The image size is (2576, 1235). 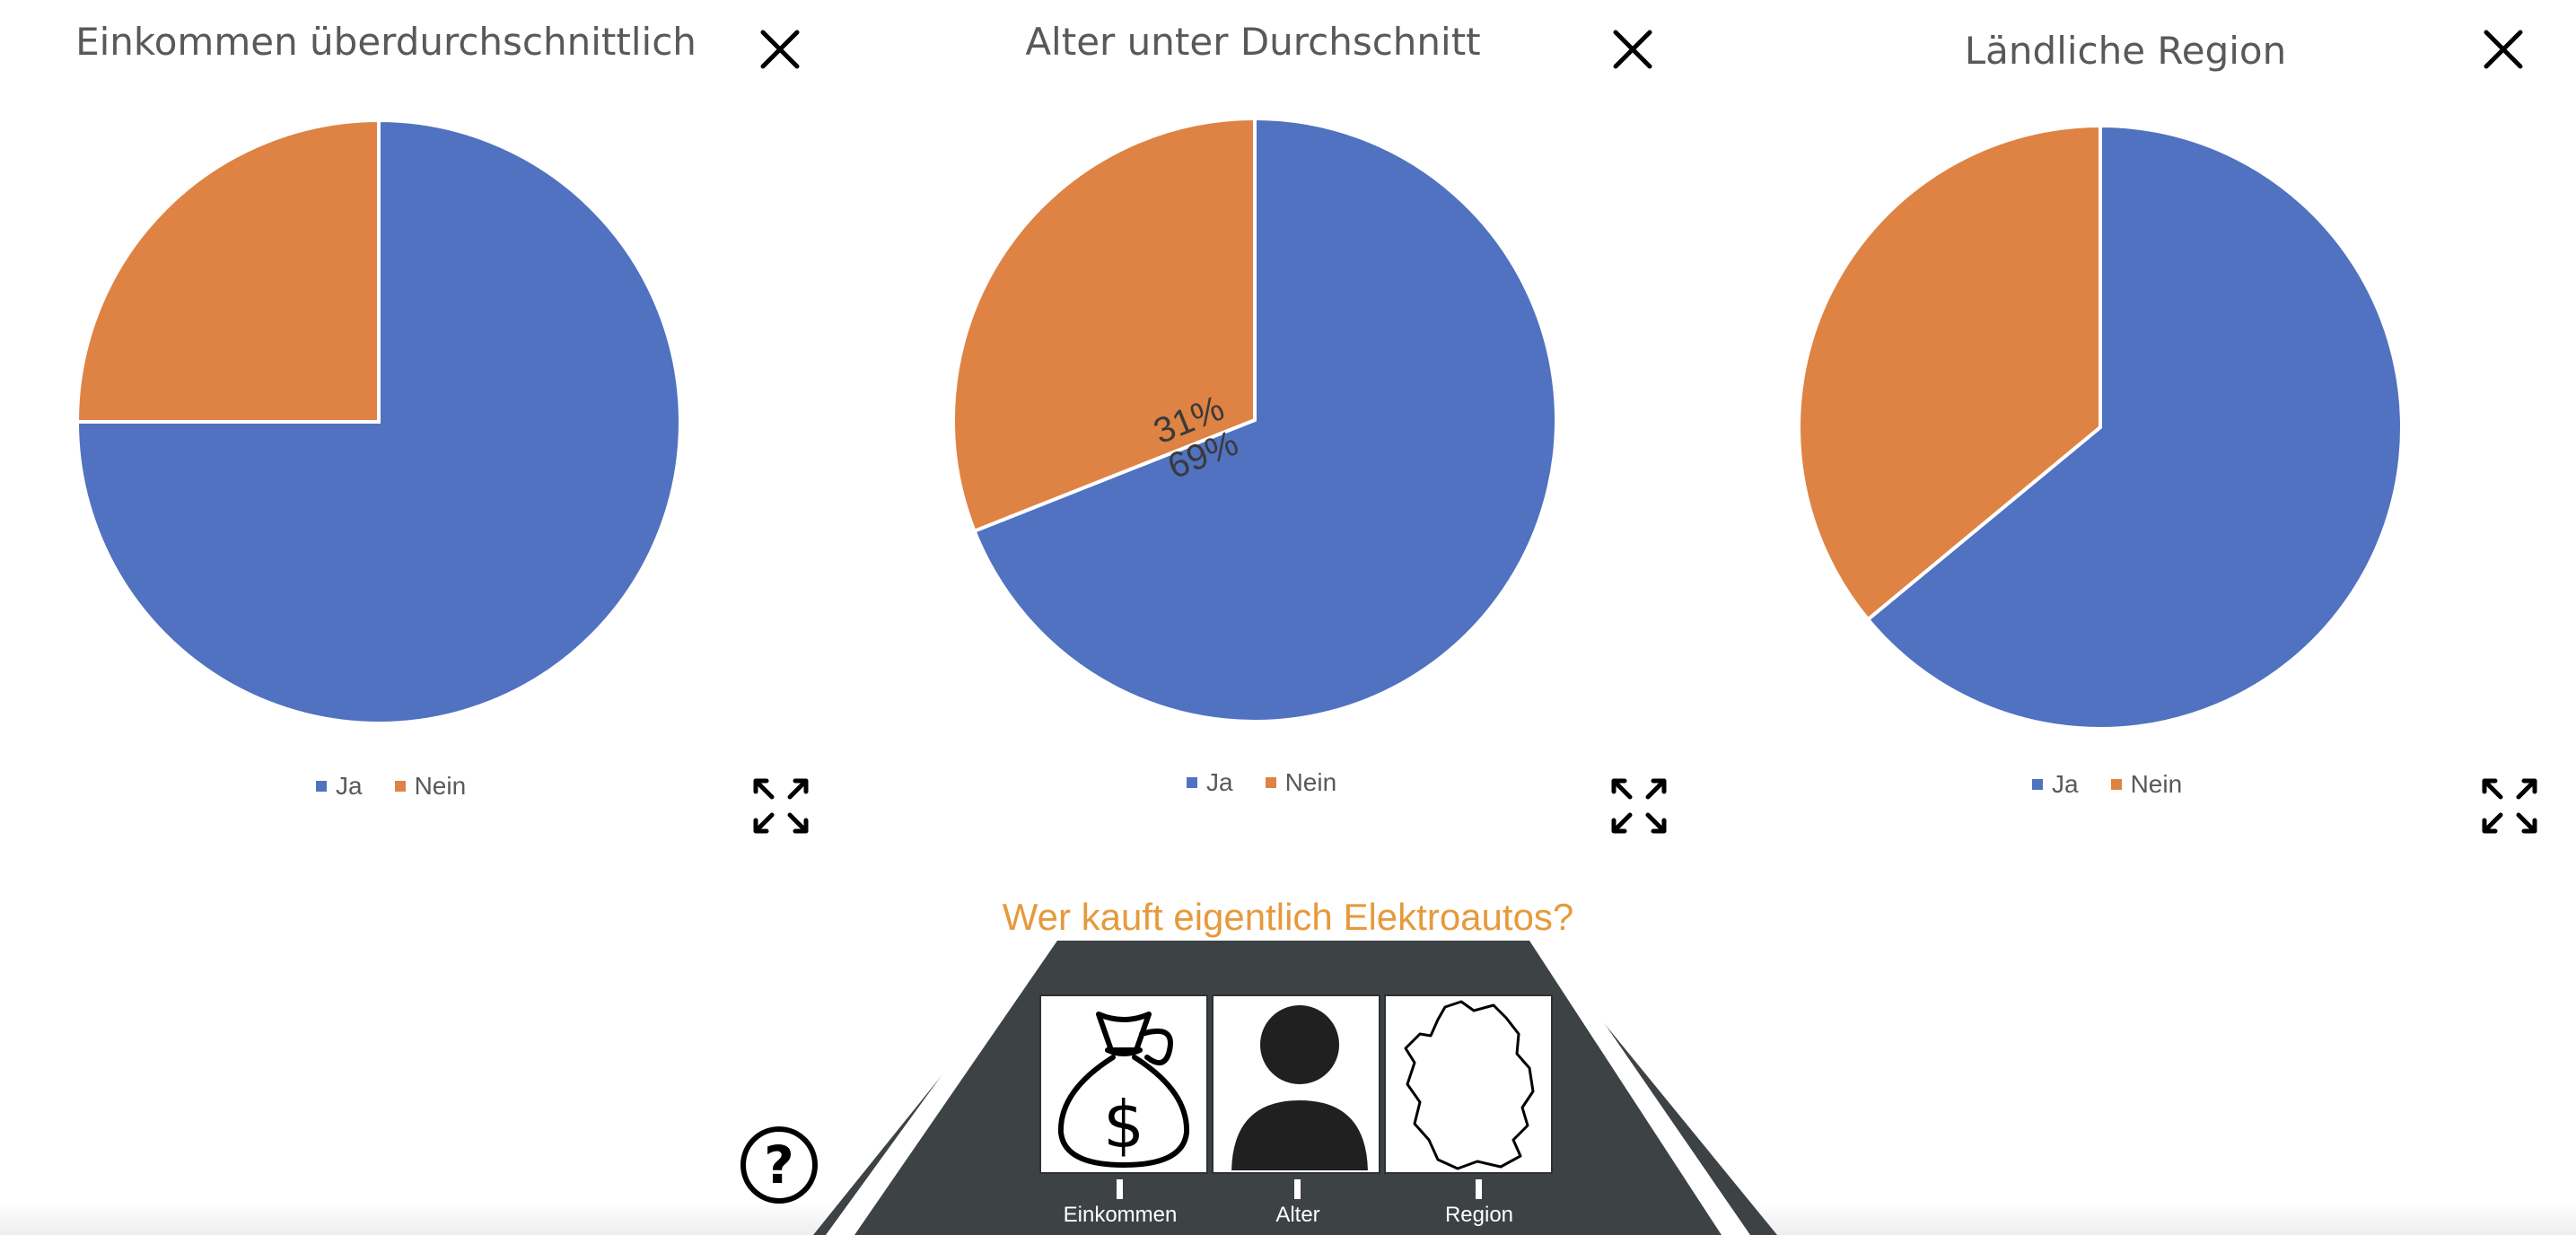 I want to click on chart-title: Einkommen überdurchschnittlich, so click(x=386, y=42).